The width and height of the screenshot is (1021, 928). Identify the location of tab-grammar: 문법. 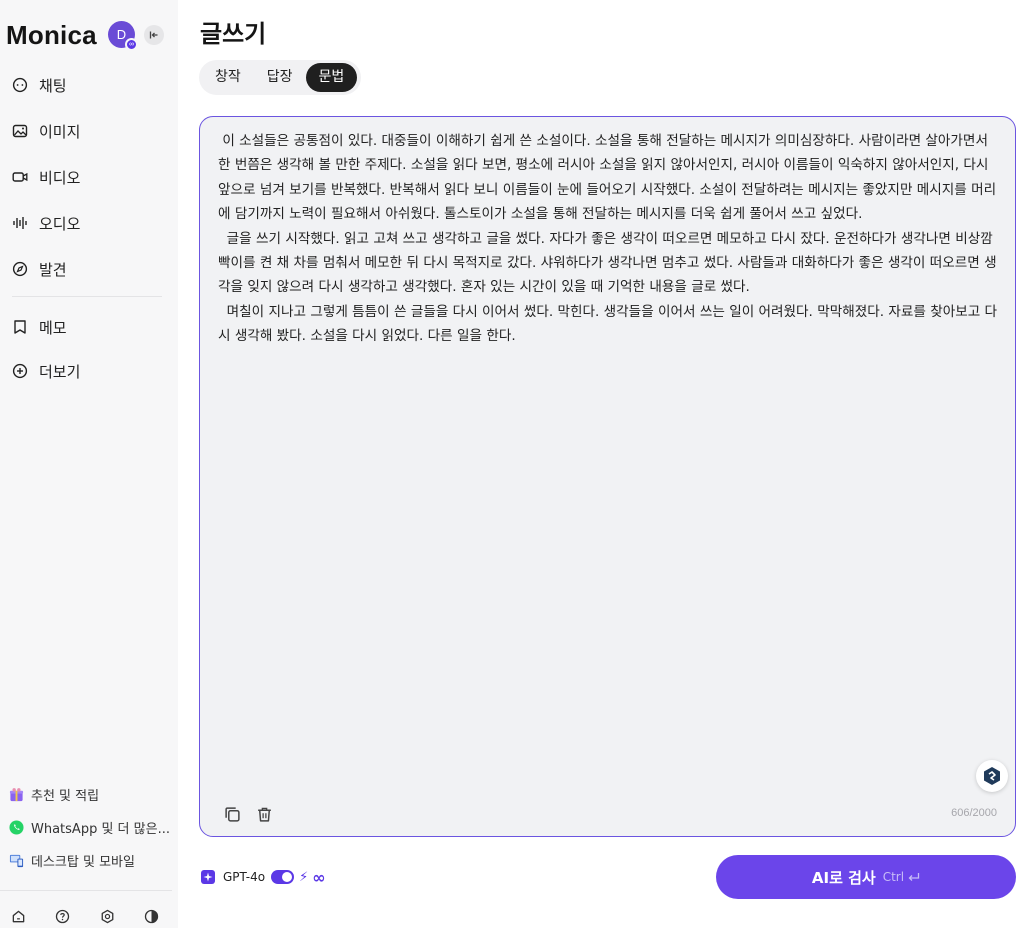
(331, 77).